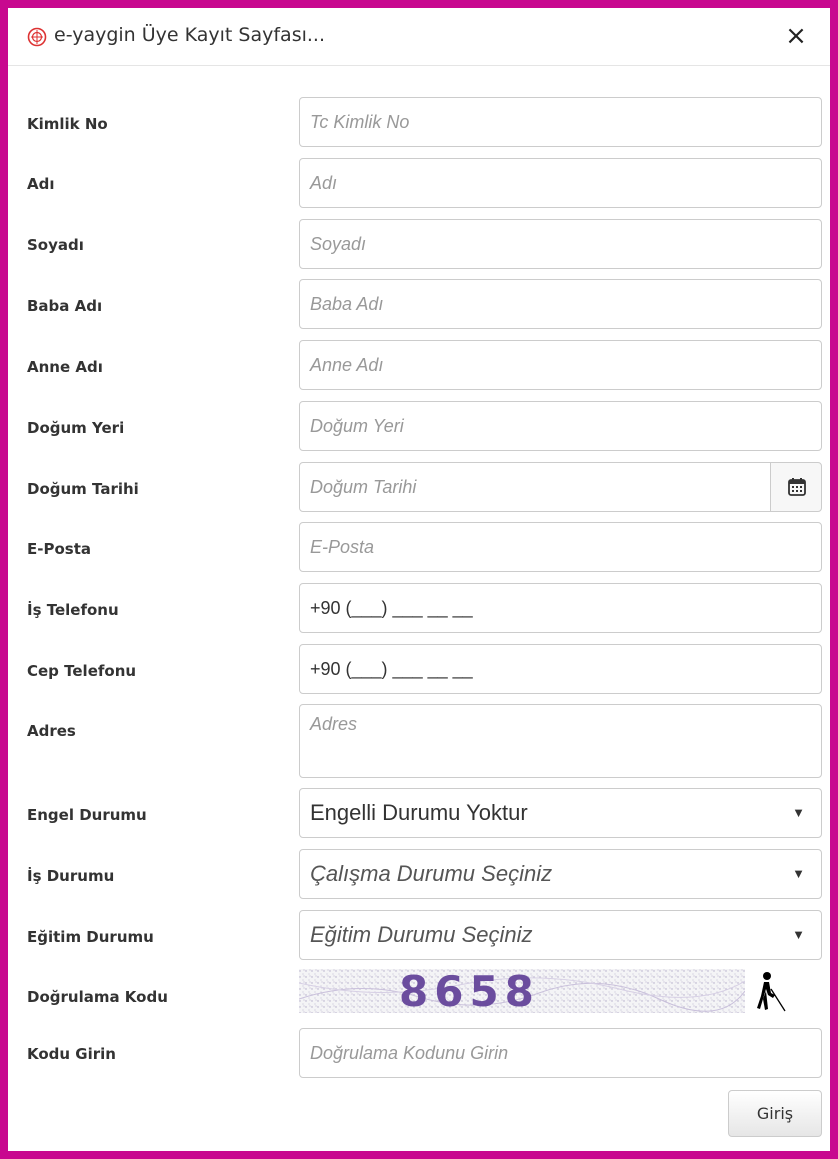  What do you see at coordinates (560, 935) in the screenshot?
I see `egitim-durumu-select: Eğitim Durumu Seçiniz ▼` at bounding box center [560, 935].